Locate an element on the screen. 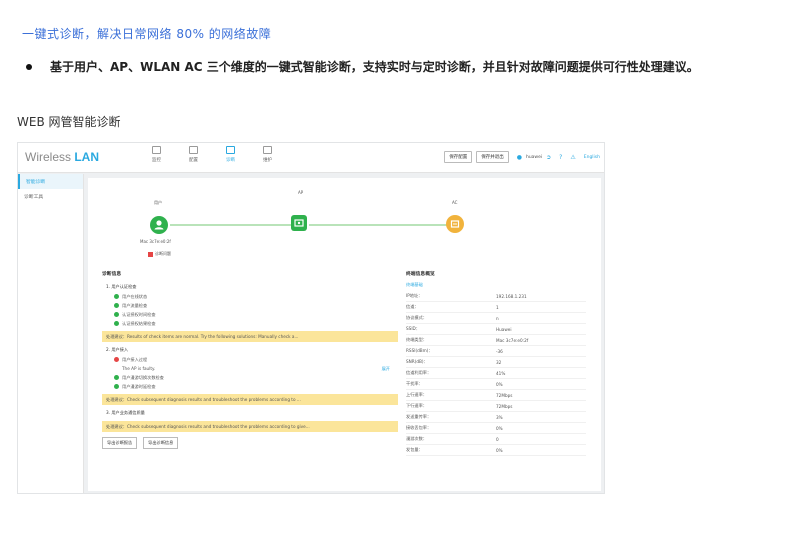 The height and width of the screenshot is (546, 790). export-info-button: 导出诊断信息 is located at coordinates (161, 443).